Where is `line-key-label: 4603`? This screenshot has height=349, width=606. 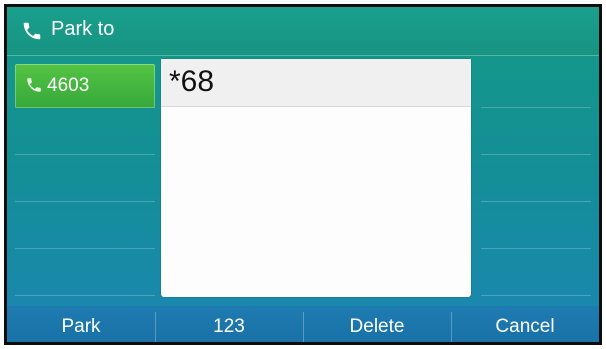 line-key-label: 4603 is located at coordinates (68, 85).